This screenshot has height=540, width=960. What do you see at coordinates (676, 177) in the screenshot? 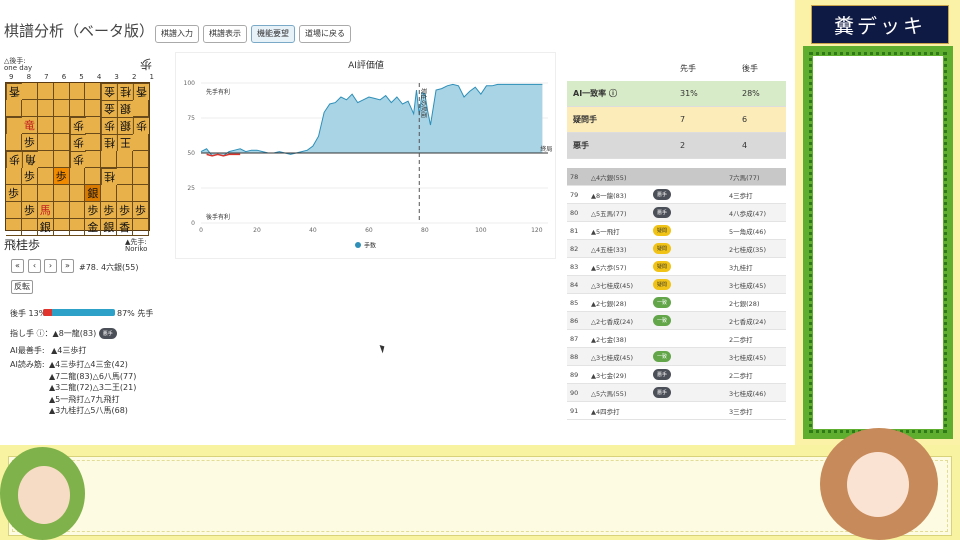
I see `move-row: 78 △4六銀(55) 7六馬(77)` at bounding box center [676, 177].